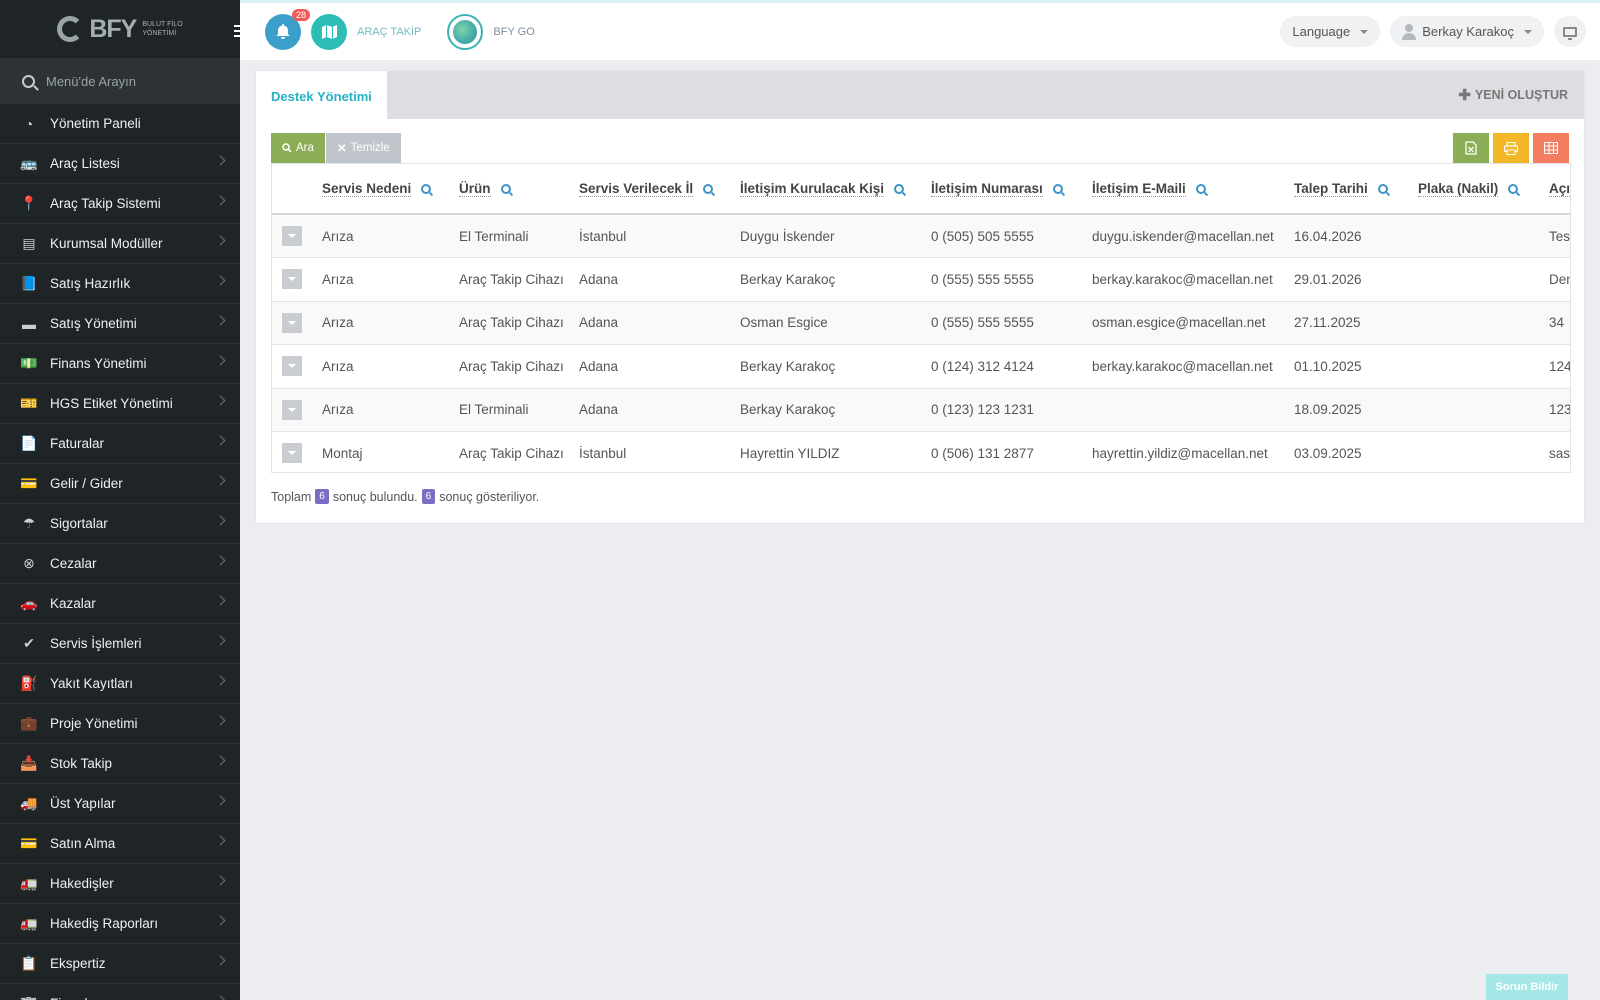 Image resolution: width=1600 pixels, height=1000 pixels. Describe the element at coordinates (120, 484) in the screenshot. I see `sidebar-item-9: 💳 Gelir / Gider` at that location.